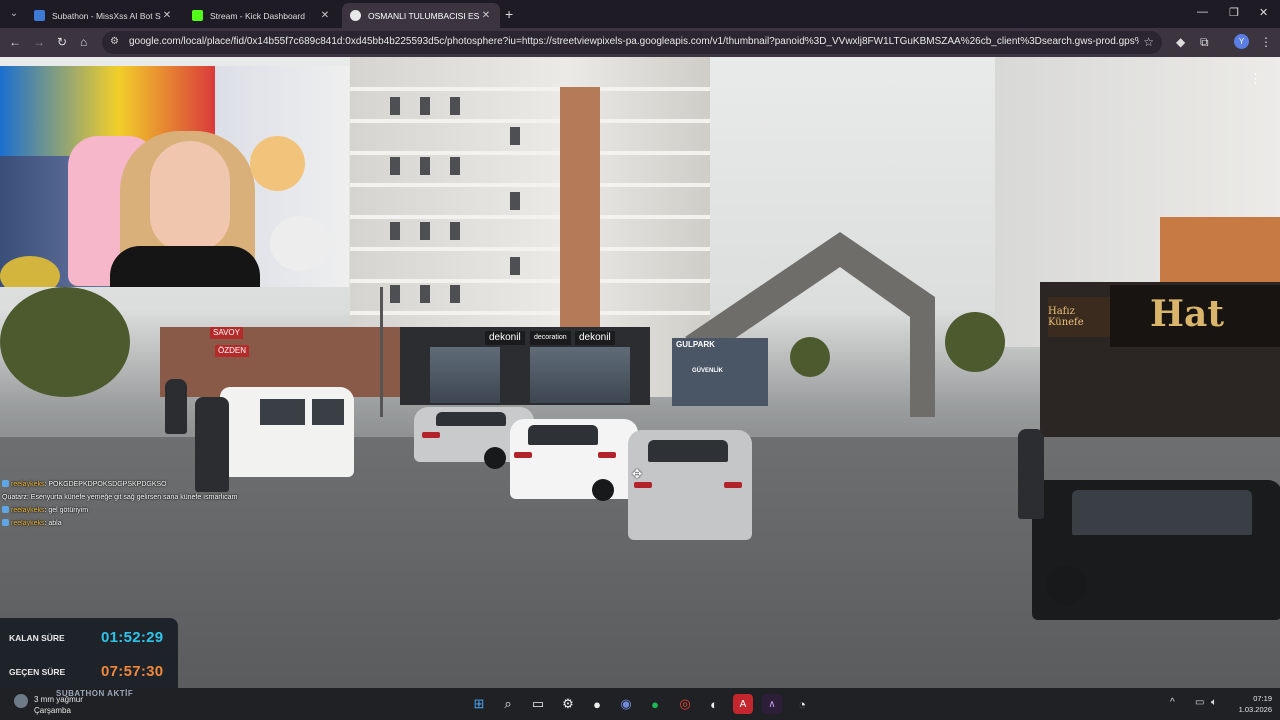 The width and height of the screenshot is (1280, 720). Describe the element at coordinates (1156, 550) in the screenshot. I see `black-car` at that location.